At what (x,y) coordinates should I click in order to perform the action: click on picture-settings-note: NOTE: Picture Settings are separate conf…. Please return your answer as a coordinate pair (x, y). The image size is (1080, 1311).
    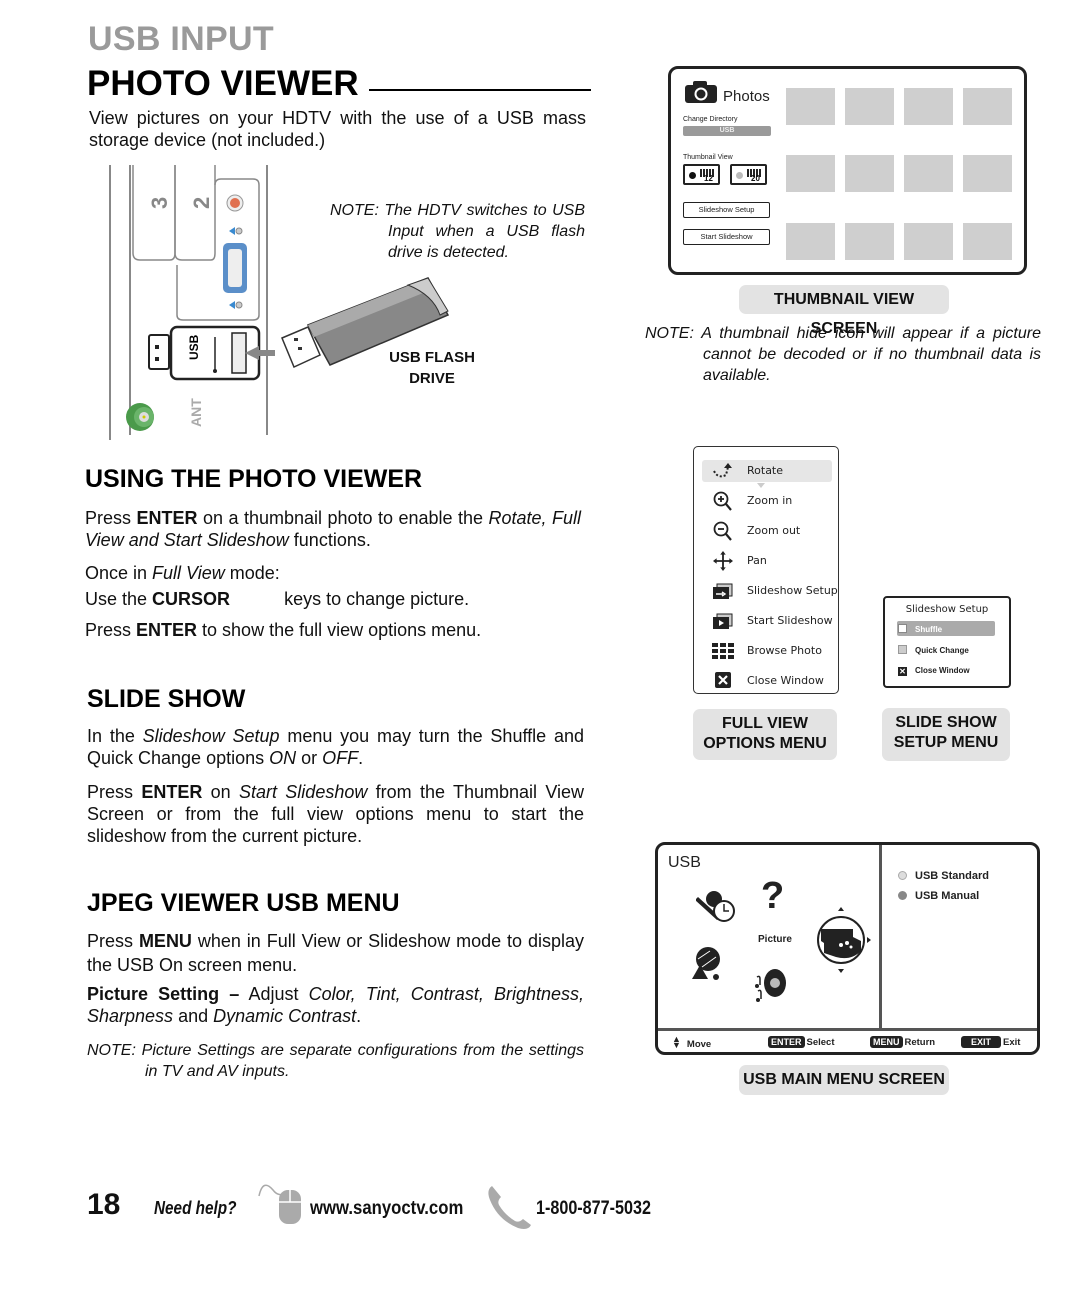
    Looking at the image, I should click on (335, 1061).